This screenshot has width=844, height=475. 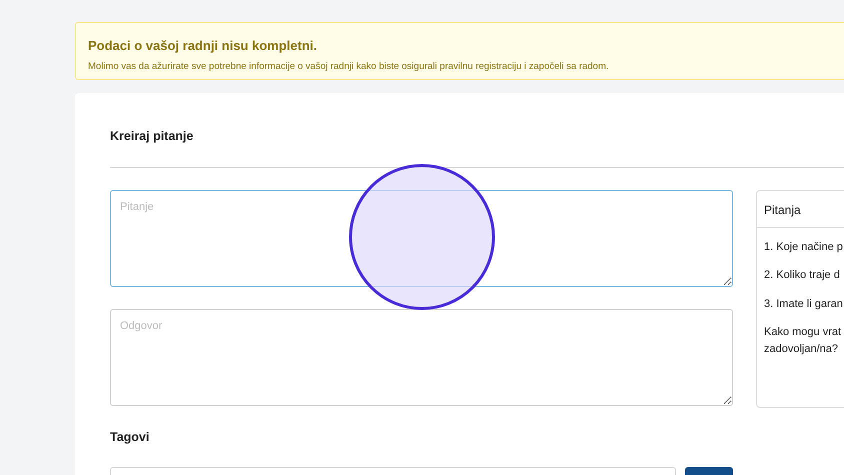 What do you see at coordinates (152, 136) in the screenshot?
I see `form-title: Kreiraj pitanje` at bounding box center [152, 136].